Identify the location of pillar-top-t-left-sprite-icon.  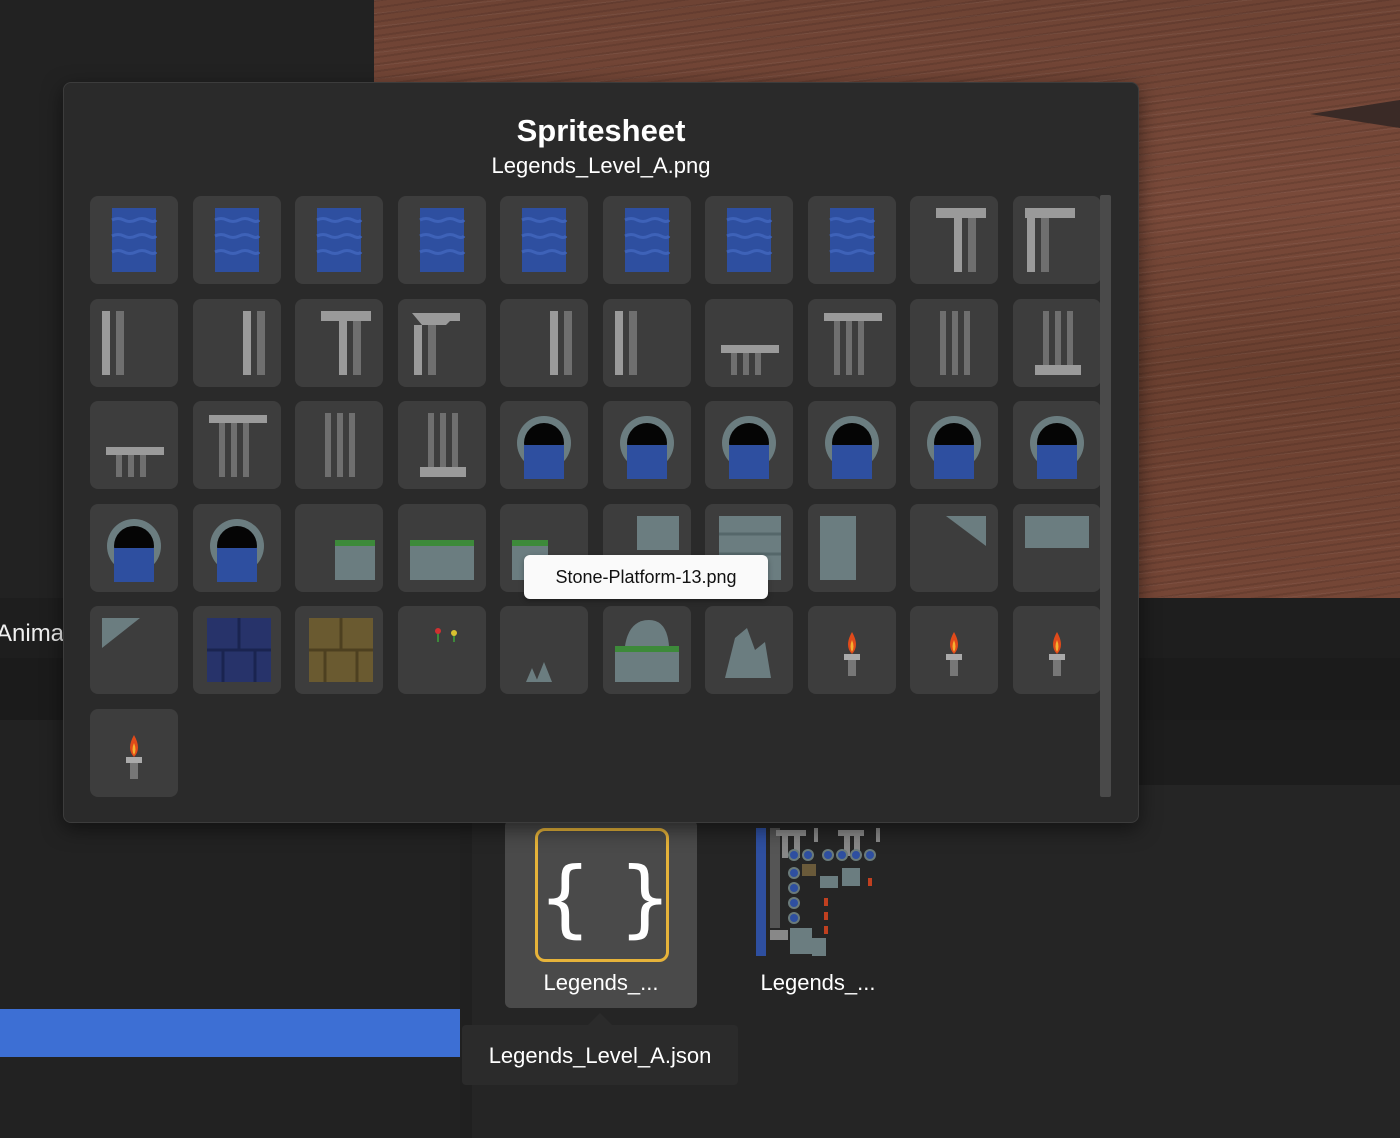
(1049, 240).